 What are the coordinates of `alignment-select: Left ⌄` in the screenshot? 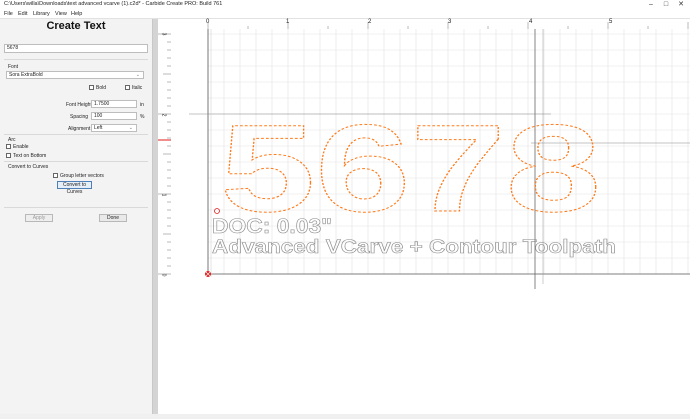 It's located at (114, 128).